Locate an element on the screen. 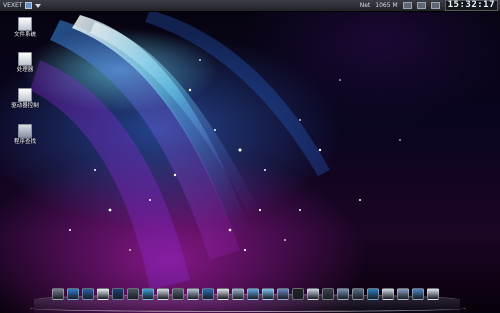 This screenshot has width=500, height=313. system-monitor-icon is located at coordinates (407, 5).